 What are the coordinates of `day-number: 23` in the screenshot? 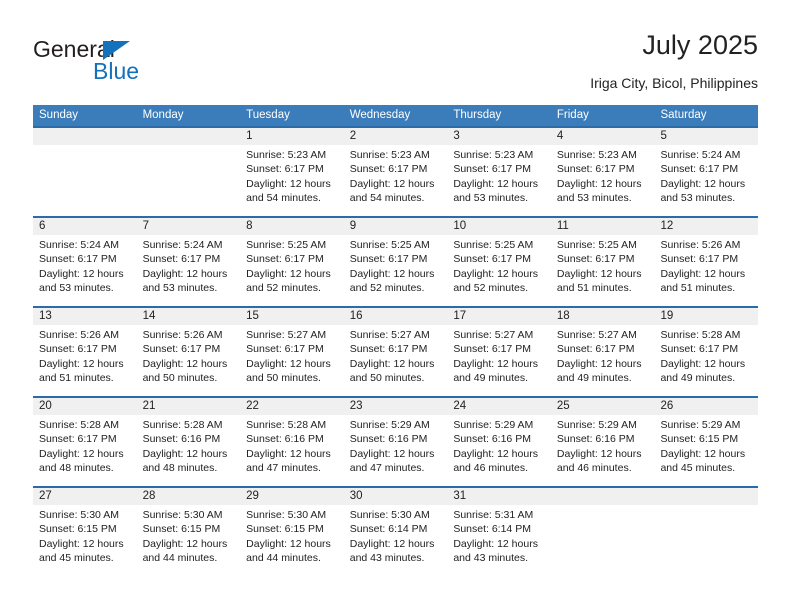 It's located at (396, 406).